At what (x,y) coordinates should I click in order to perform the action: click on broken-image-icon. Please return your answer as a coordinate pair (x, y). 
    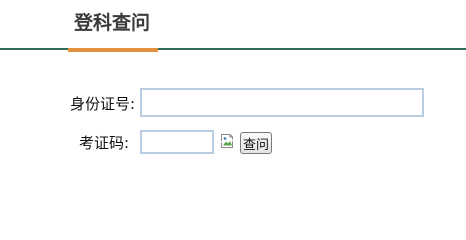
    Looking at the image, I should click on (228, 141).